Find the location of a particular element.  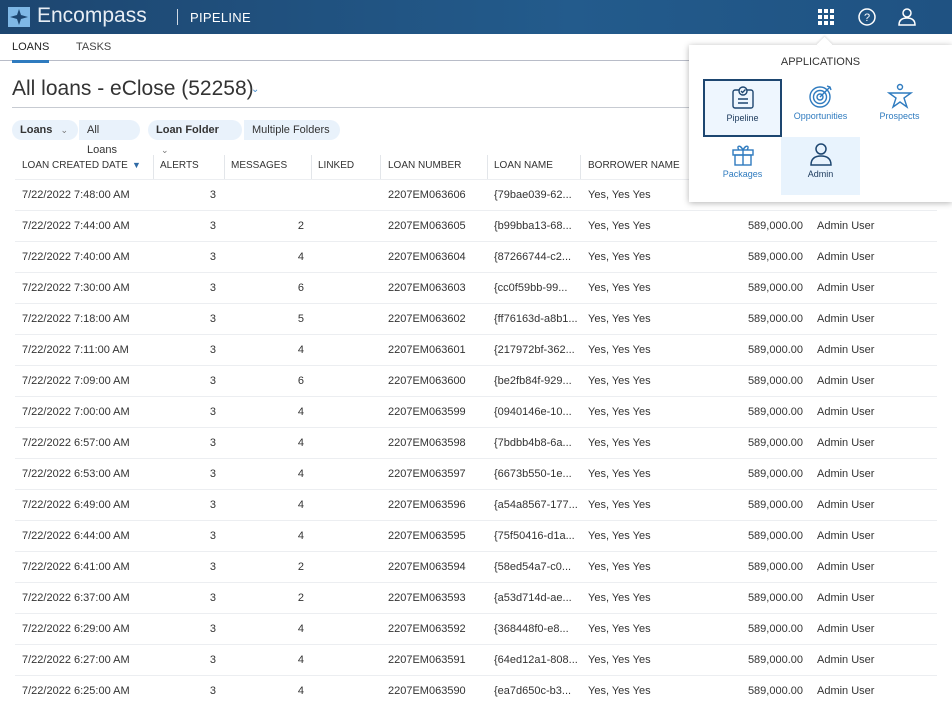

app-tile-prospects: Prospects is located at coordinates (899, 108).